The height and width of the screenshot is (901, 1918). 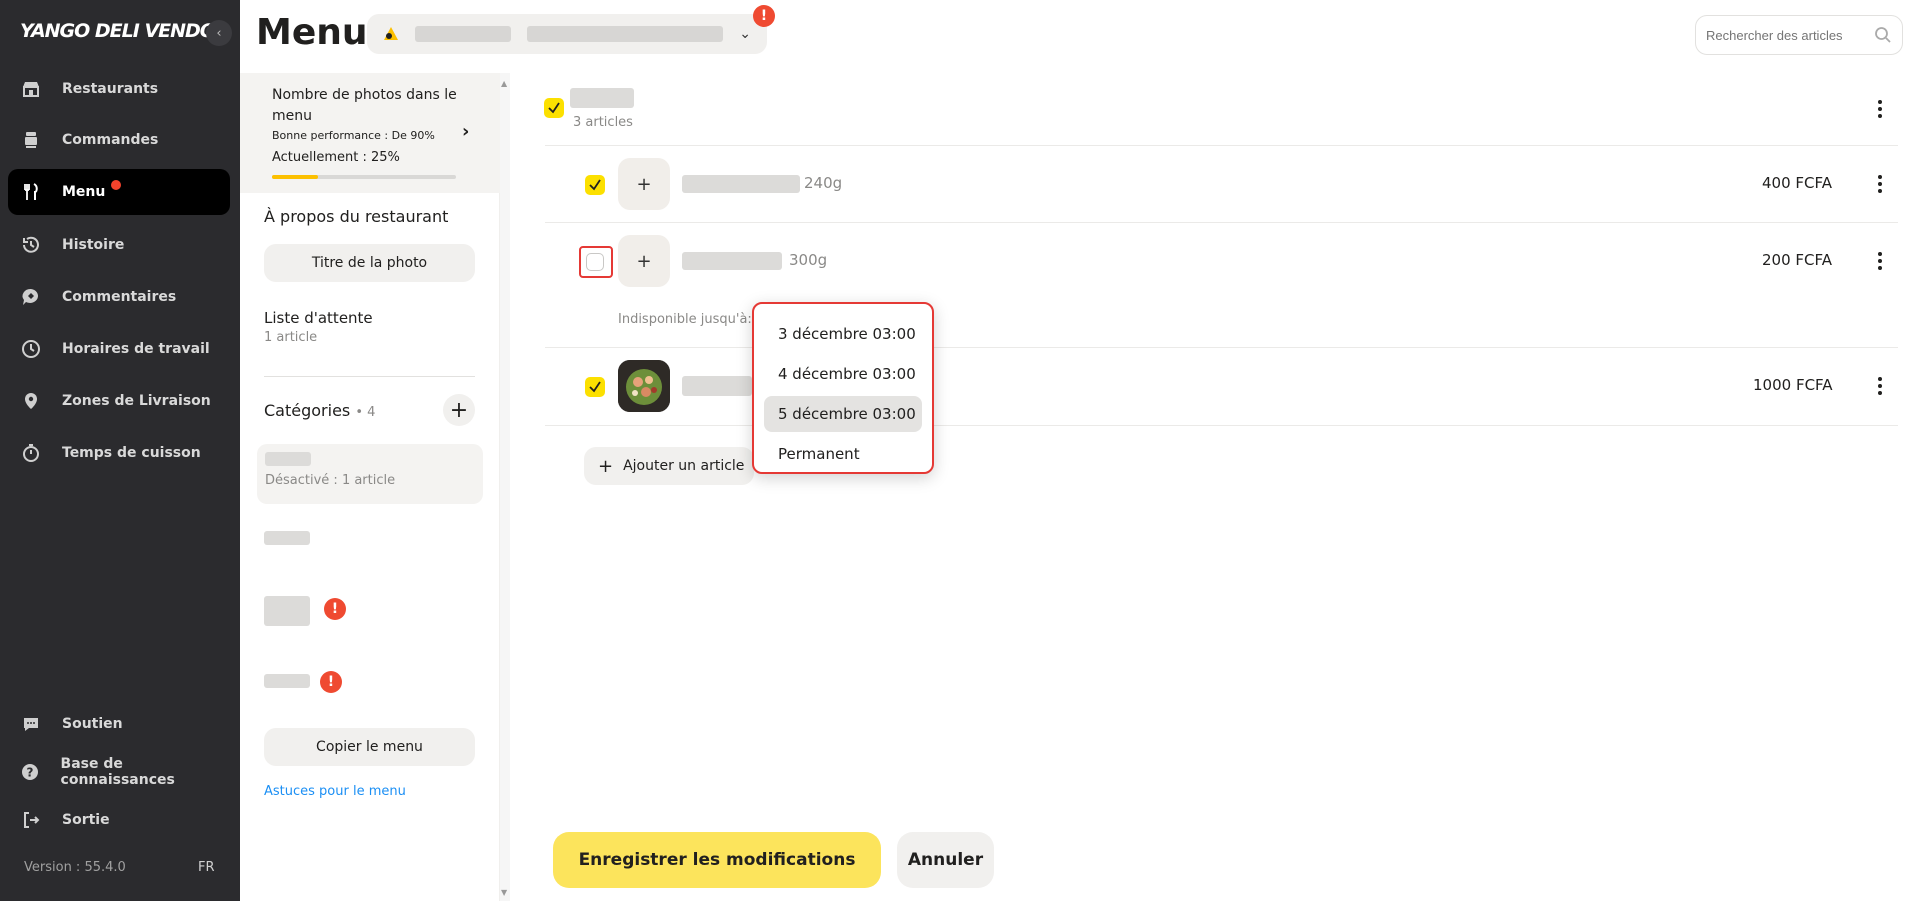 I want to click on cancel-button: Annuler, so click(x=945, y=860).